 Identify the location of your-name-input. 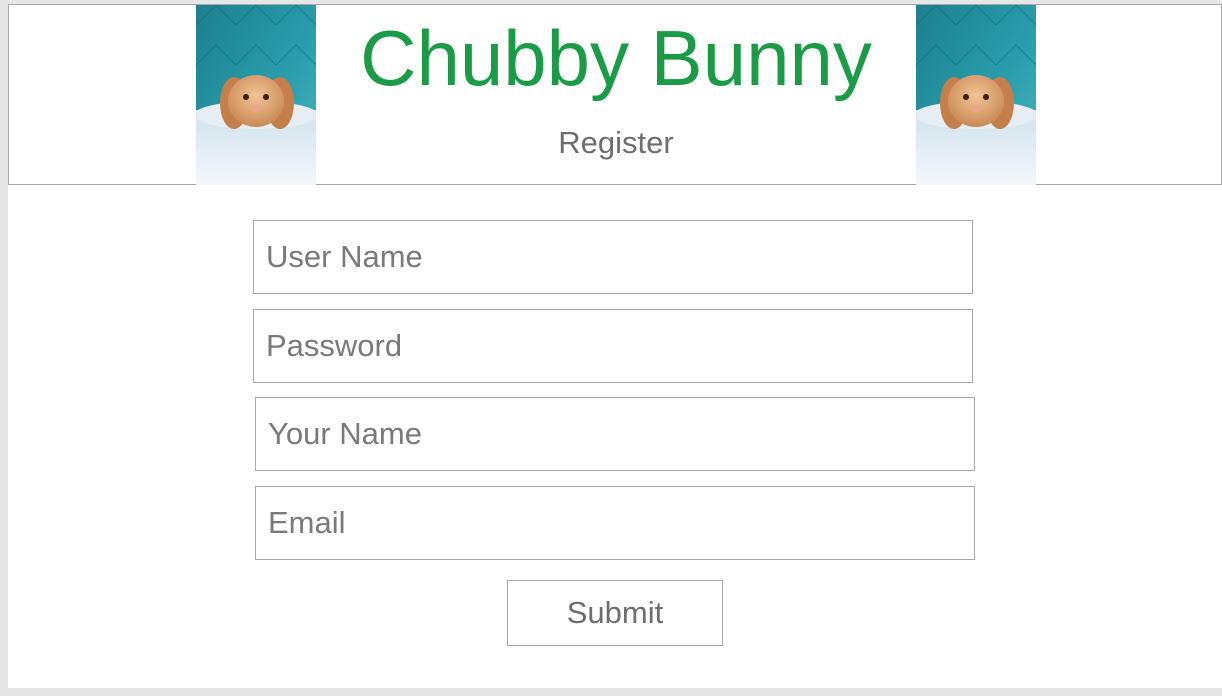
(615, 434).